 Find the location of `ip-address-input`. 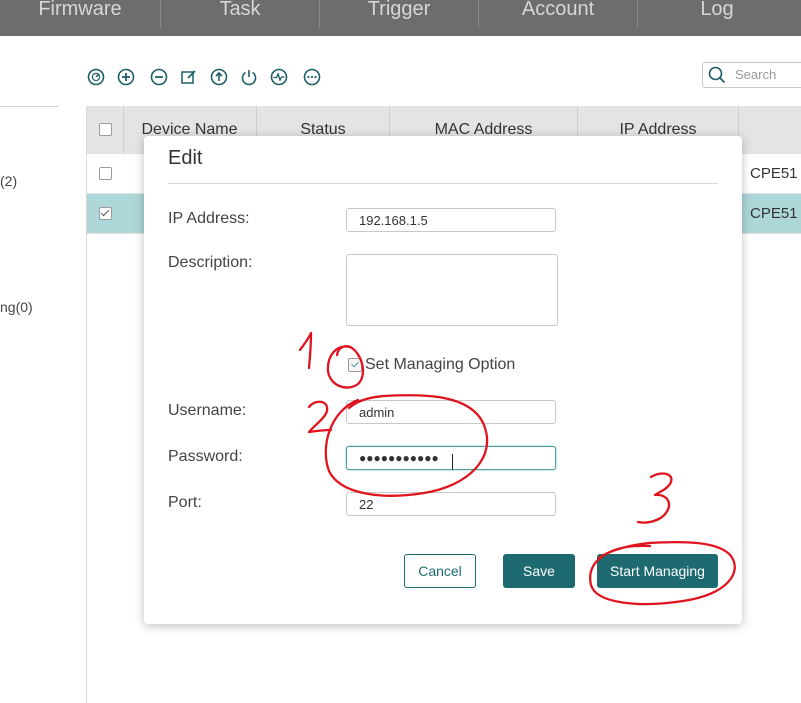

ip-address-input is located at coordinates (451, 220).